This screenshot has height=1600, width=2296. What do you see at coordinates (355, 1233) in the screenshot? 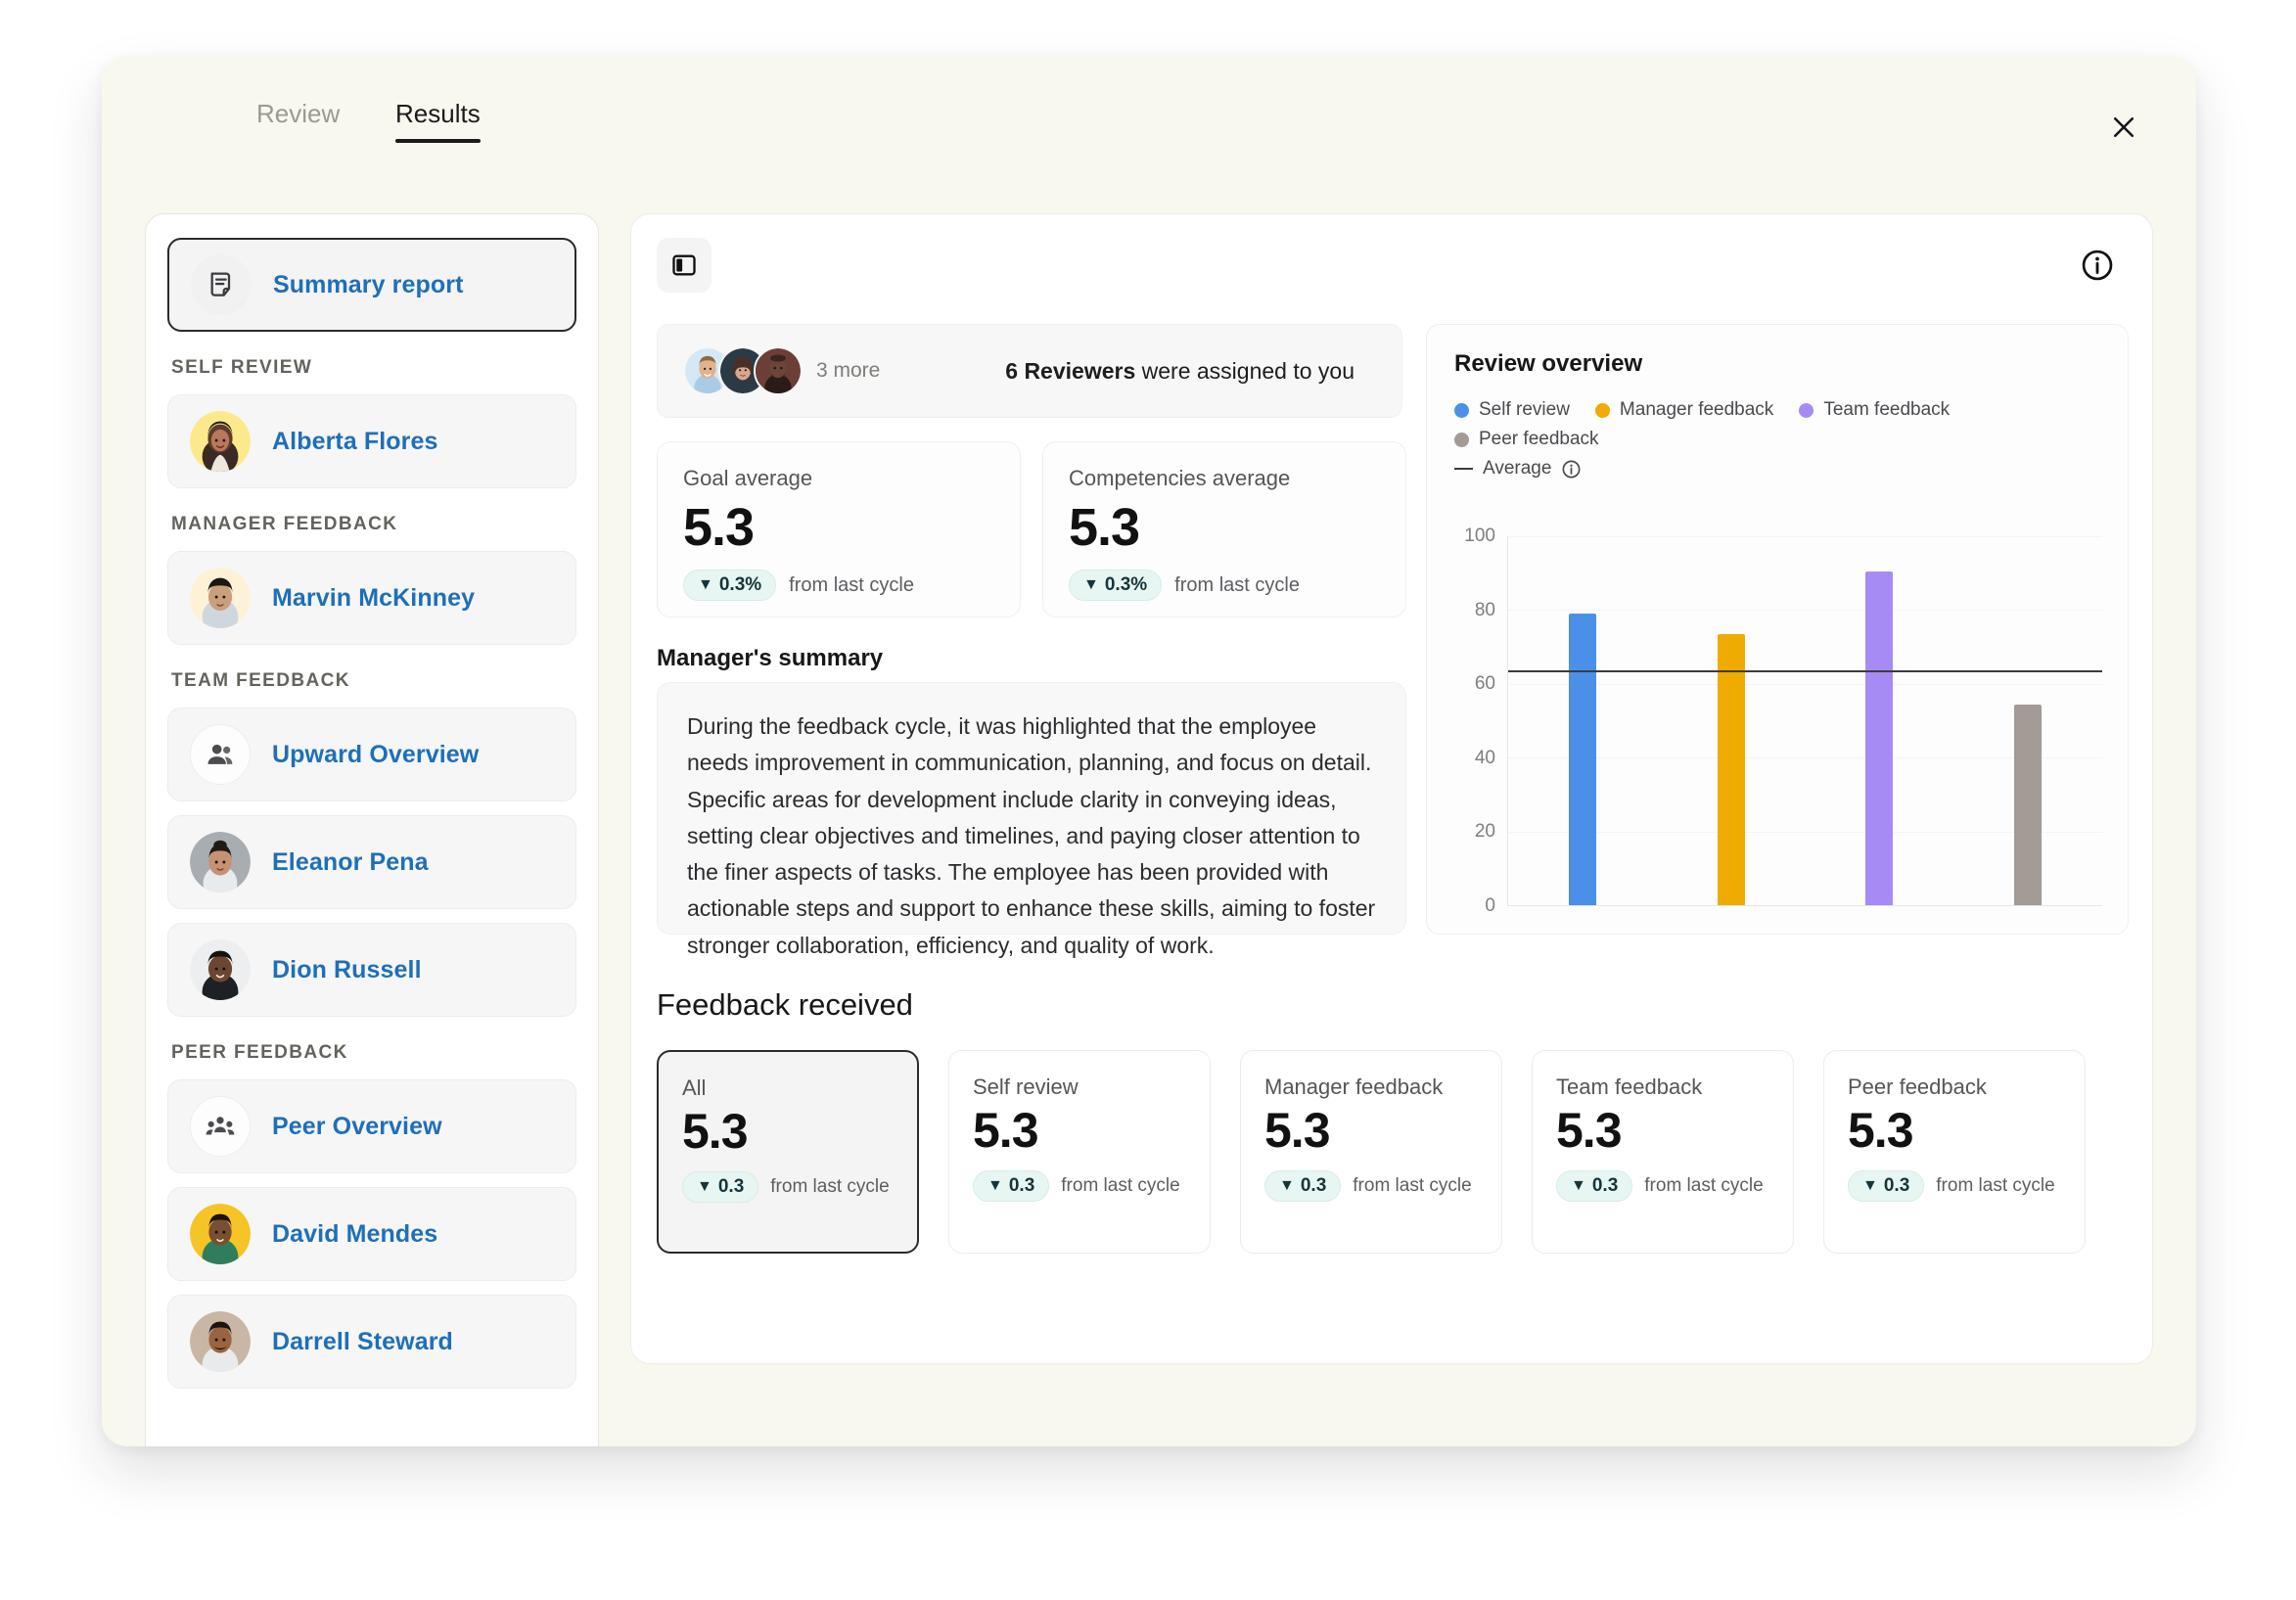
I see `sidebar-item-label: David Mendes` at bounding box center [355, 1233].